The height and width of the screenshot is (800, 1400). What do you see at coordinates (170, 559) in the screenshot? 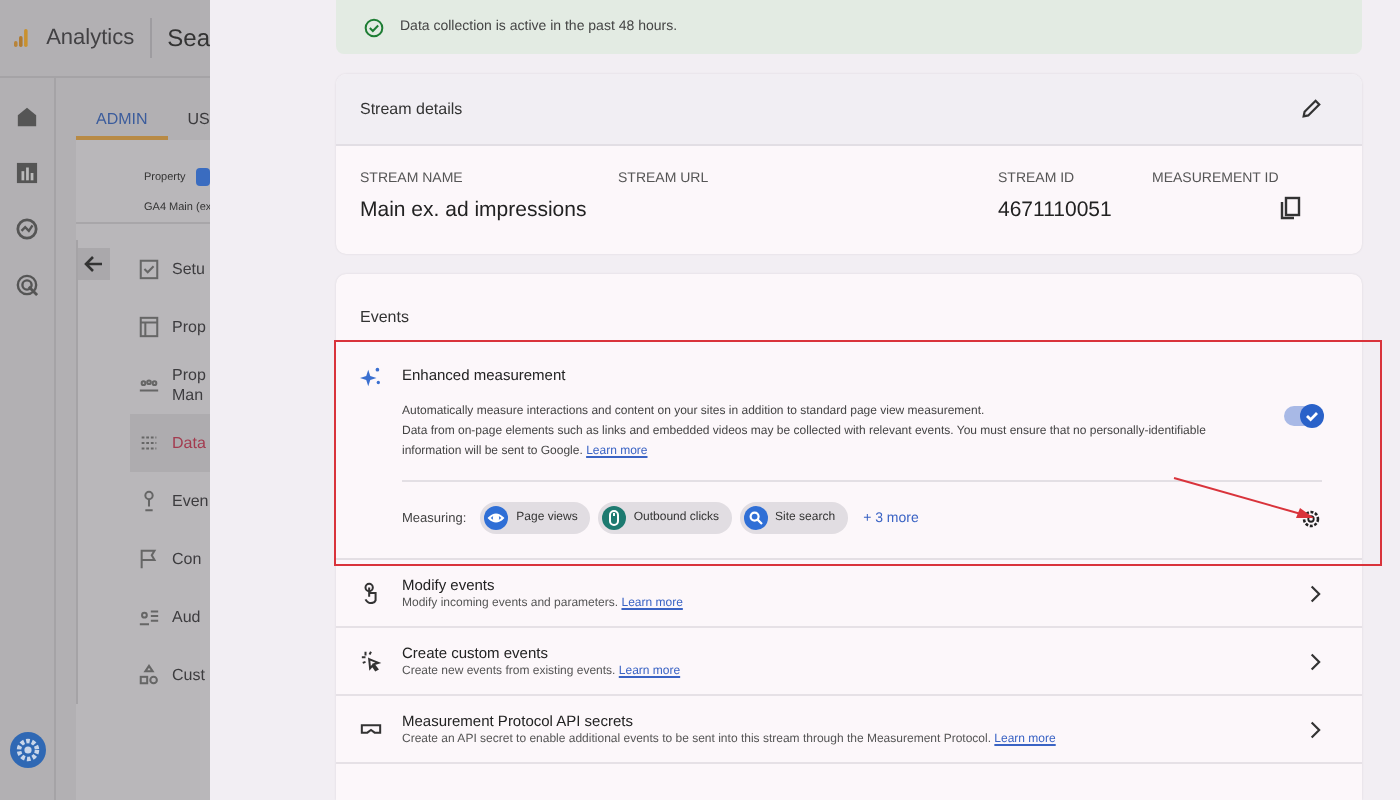
I see `admin-menu-item: Con` at bounding box center [170, 559].